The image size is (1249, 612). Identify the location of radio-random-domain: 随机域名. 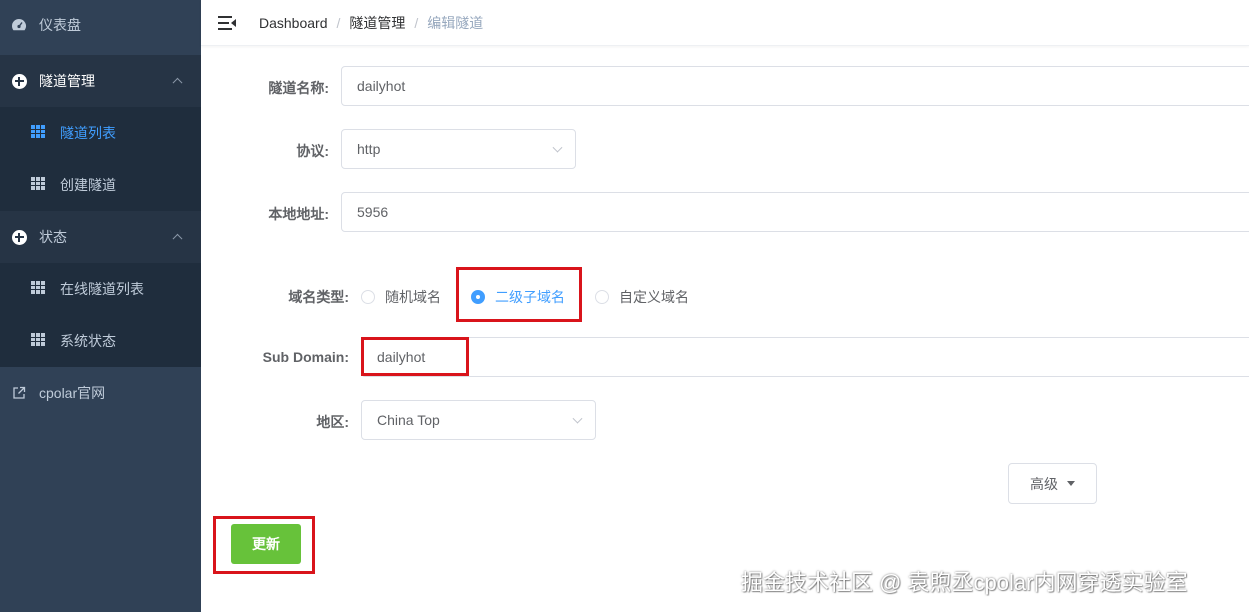
(401, 297).